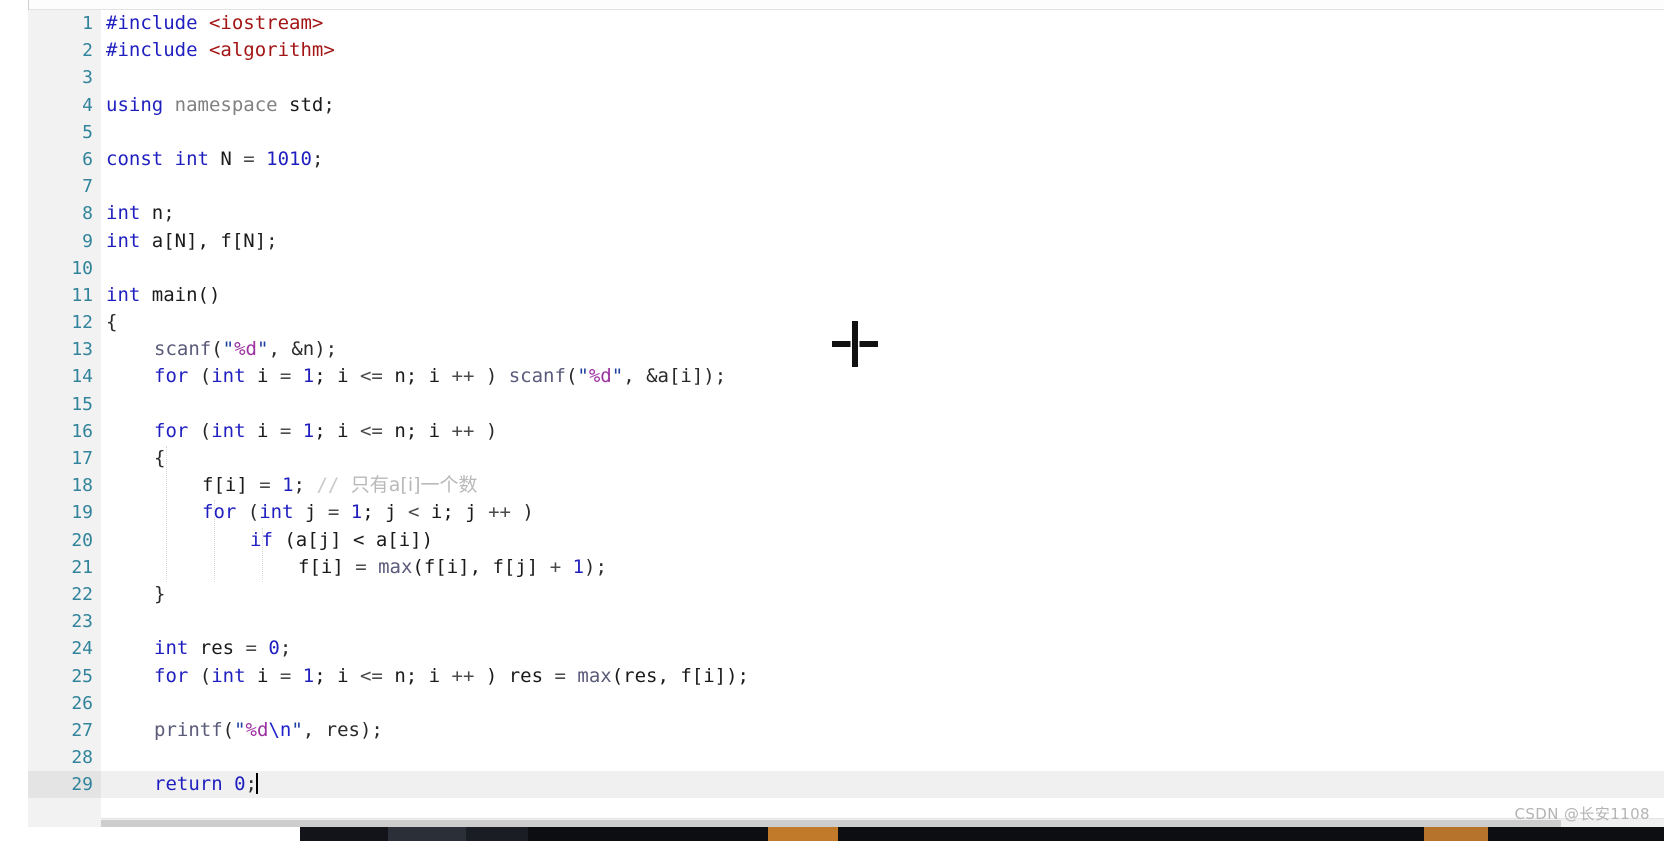 Image resolution: width=1664 pixels, height=841 pixels. What do you see at coordinates (882, 349) in the screenshot?
I see `code-line: scanf("%d", &n);` at bounding box center [882, 349].